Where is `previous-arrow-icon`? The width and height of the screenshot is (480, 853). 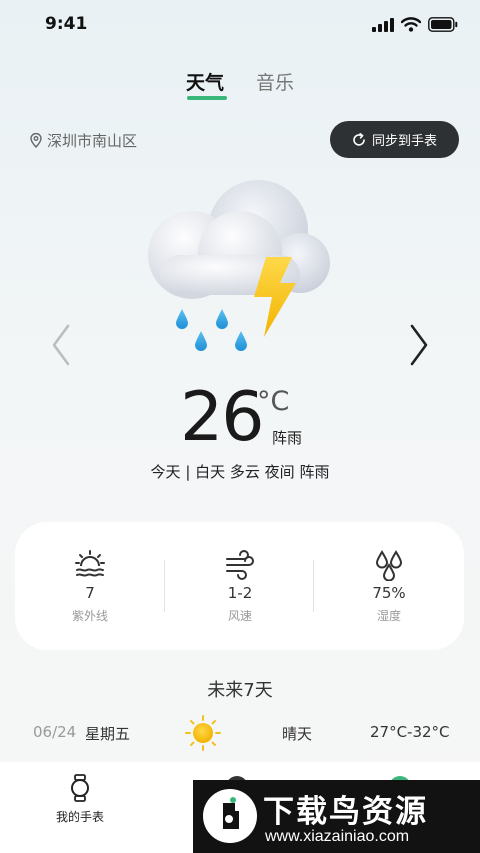
previous-arrow-icon is located at coordinates (61, 345).